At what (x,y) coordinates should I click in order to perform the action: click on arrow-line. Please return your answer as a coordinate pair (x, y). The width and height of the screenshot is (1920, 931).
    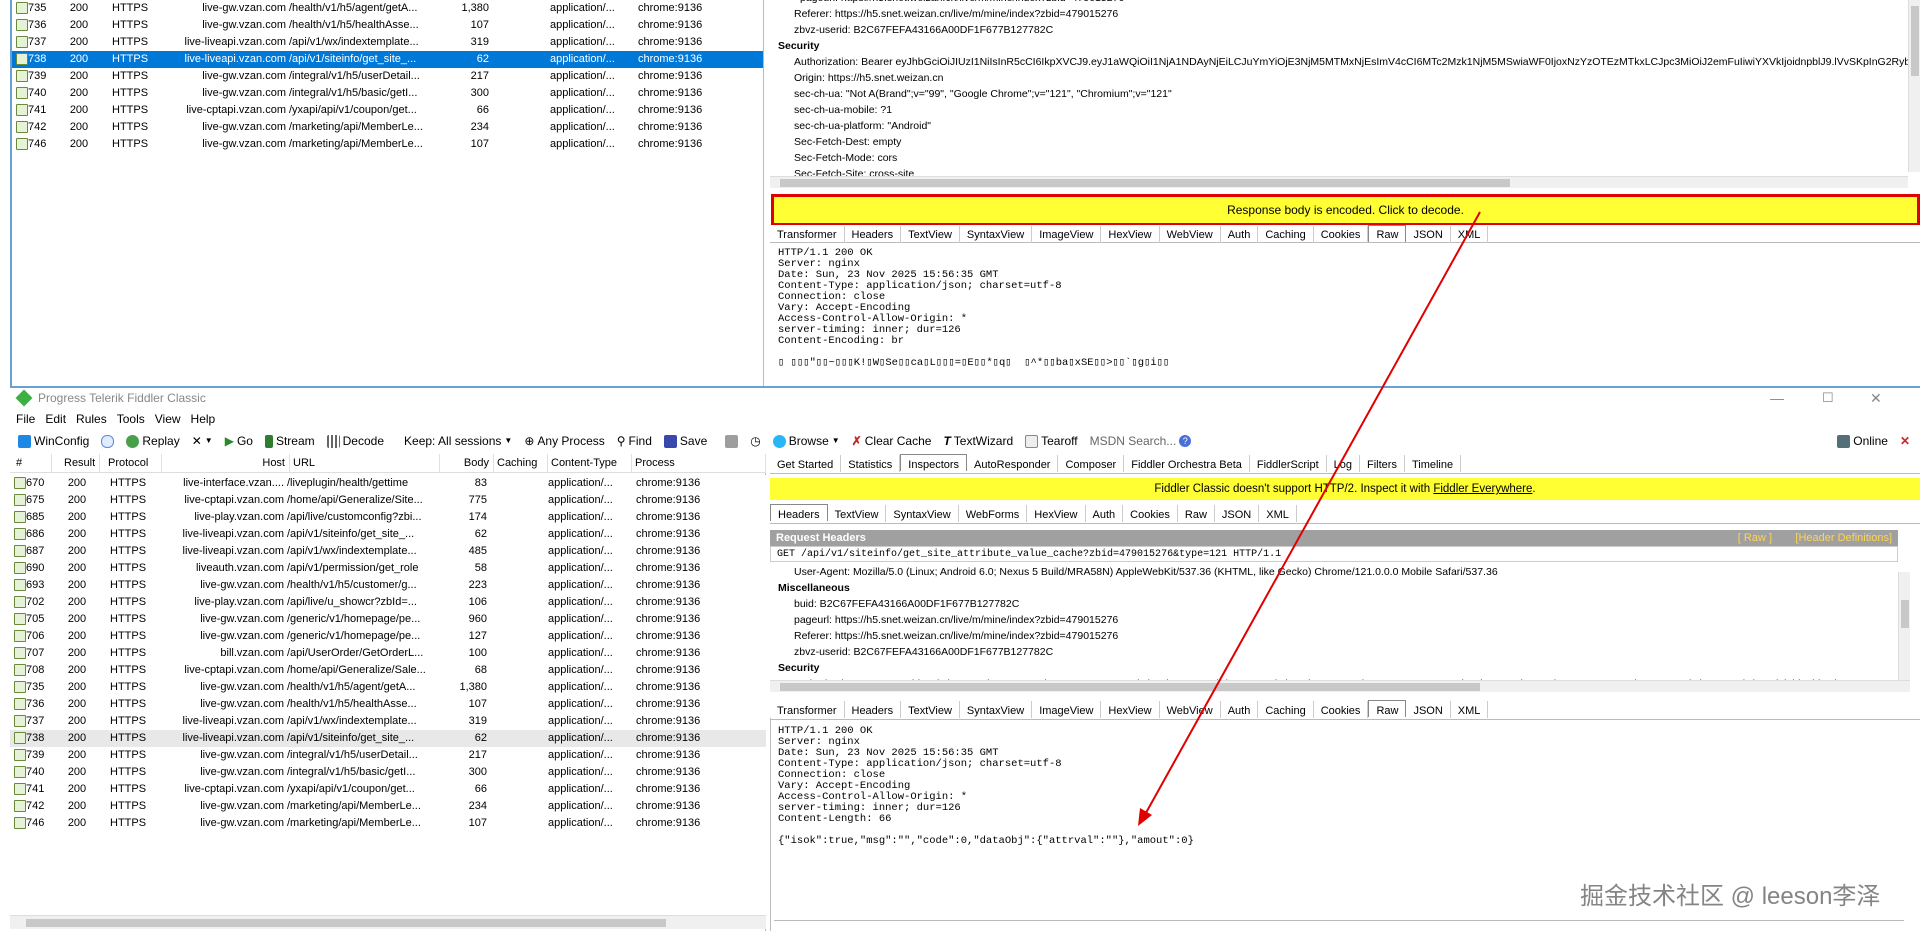
    Looking at the image, I should click on (1311, 516).